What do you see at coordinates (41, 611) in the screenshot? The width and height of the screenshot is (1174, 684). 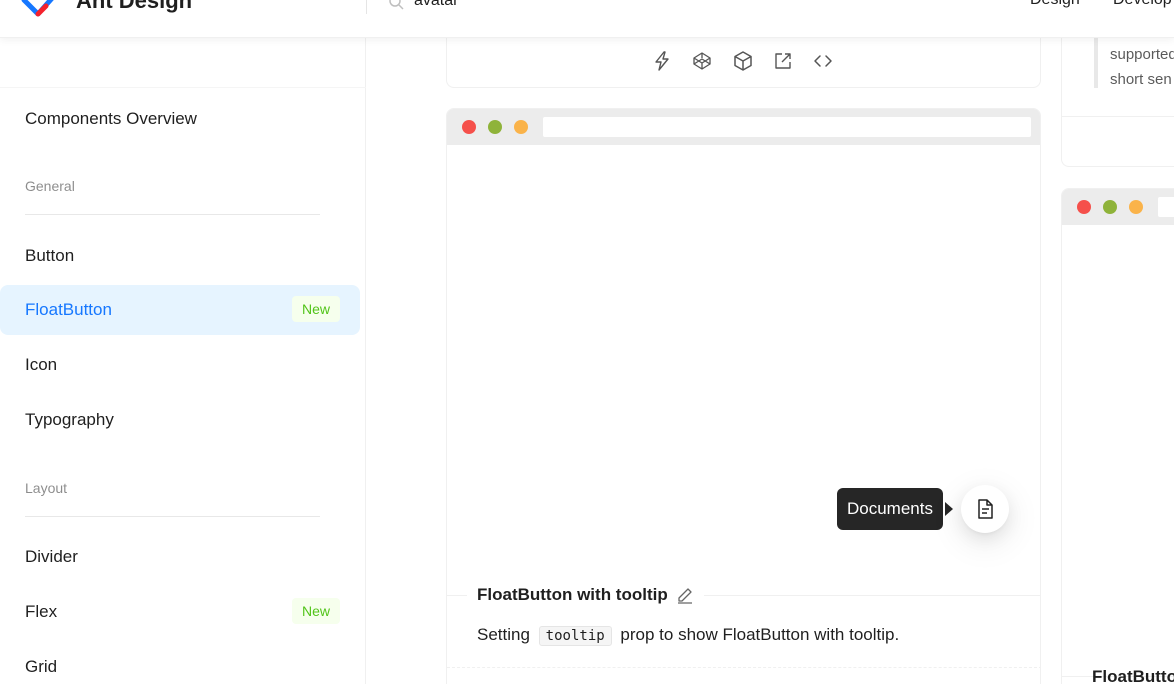 I see `menu-item-label: Flex` at bounding box center [41, 611].